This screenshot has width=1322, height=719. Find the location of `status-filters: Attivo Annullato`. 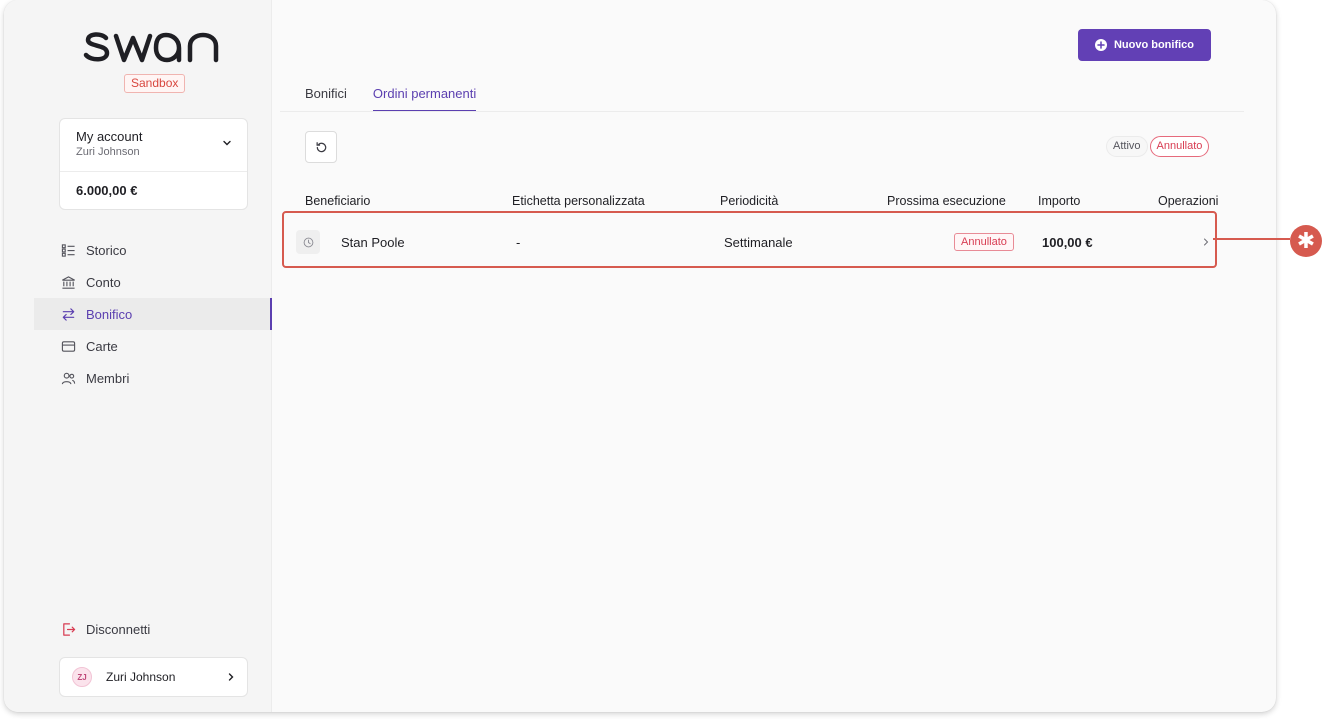

status-filters: Attivo Annullato is located at coordinates (1158, 146).